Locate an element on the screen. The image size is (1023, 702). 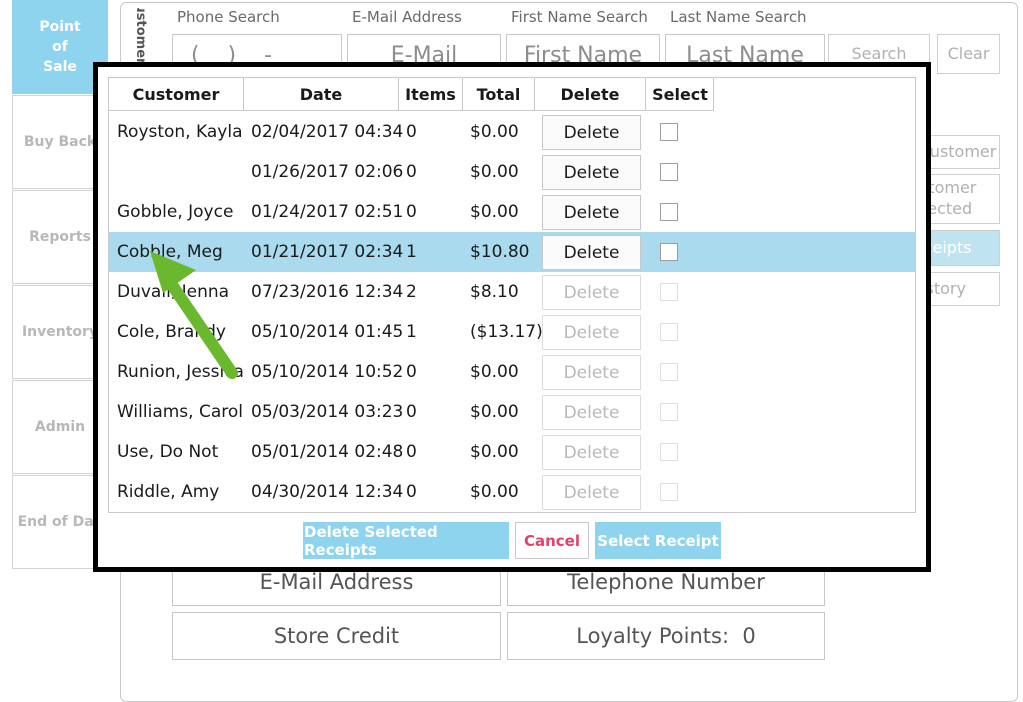
date-cell: 02/04/2017 04:34 is located at coordinates (327, 132).